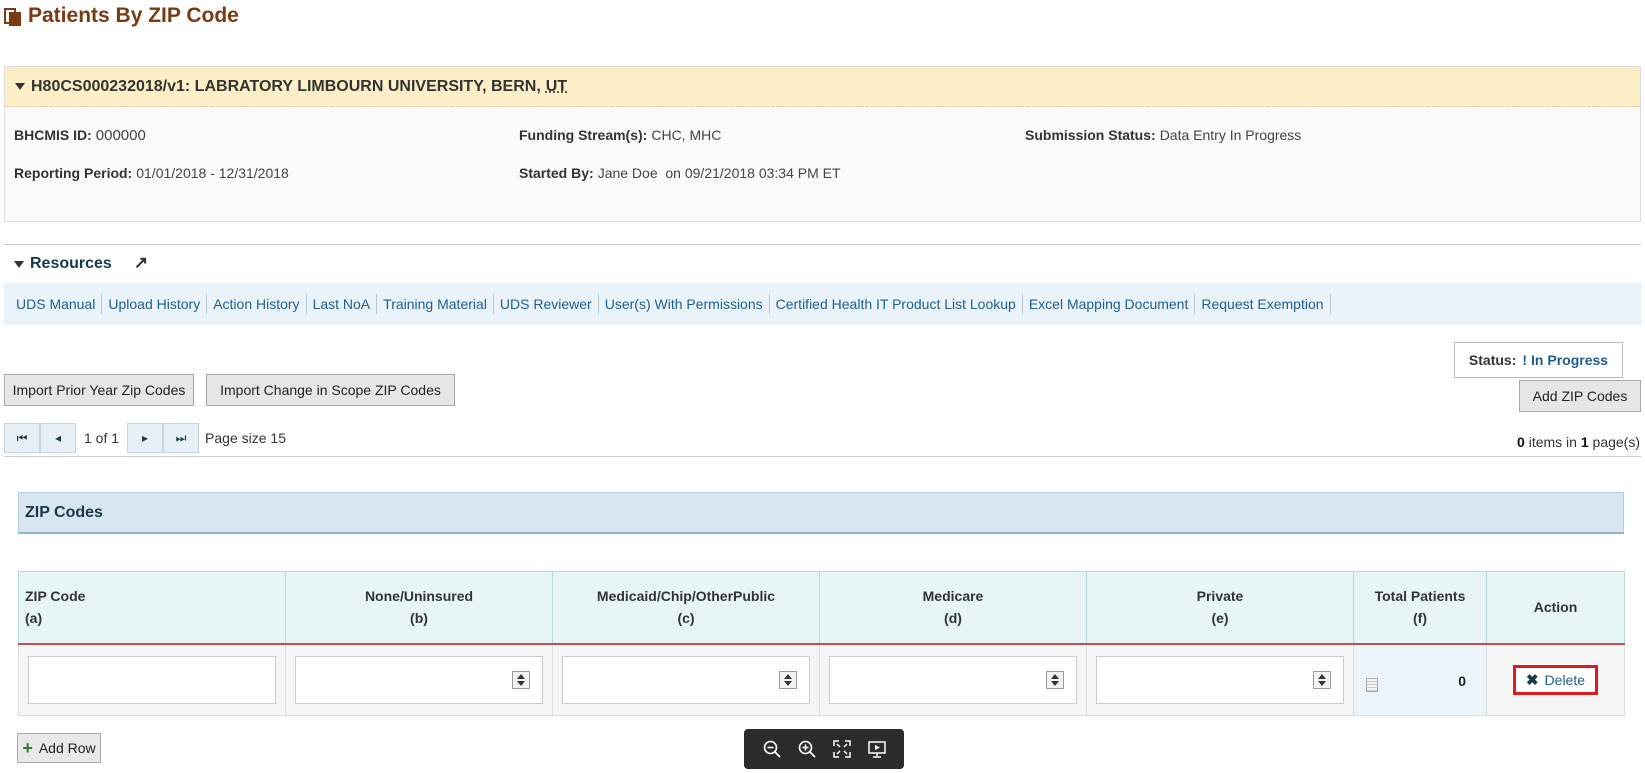  I want to click on resource-link-last-noa: Last NoA, so click(342, 304).